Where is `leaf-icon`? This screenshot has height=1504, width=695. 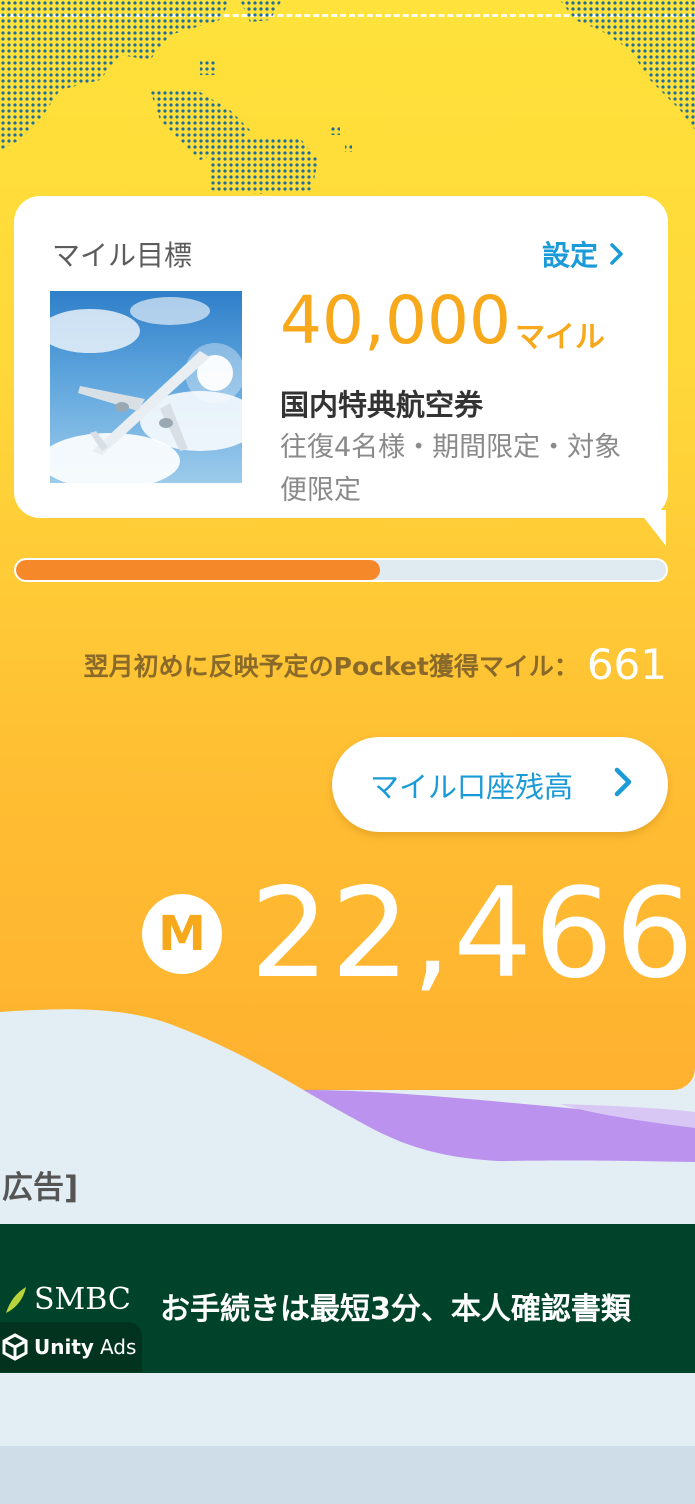
leaf-icon is located at coordinates (16, 1299).